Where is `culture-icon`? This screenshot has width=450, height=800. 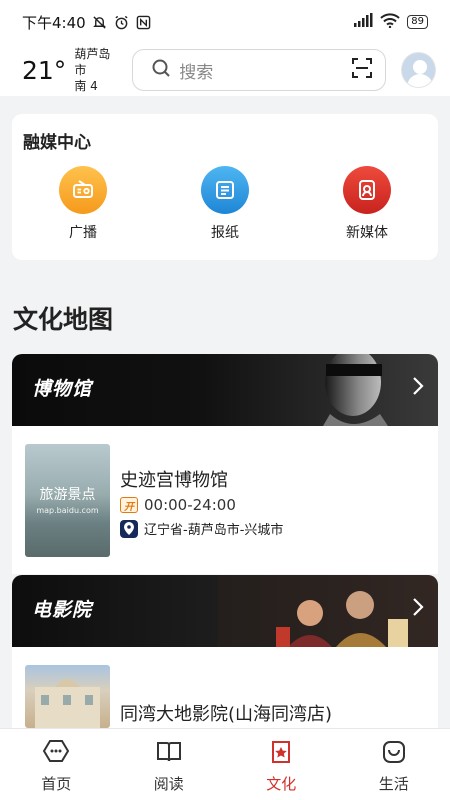 culture-icon is located at coordinates (281, 754).